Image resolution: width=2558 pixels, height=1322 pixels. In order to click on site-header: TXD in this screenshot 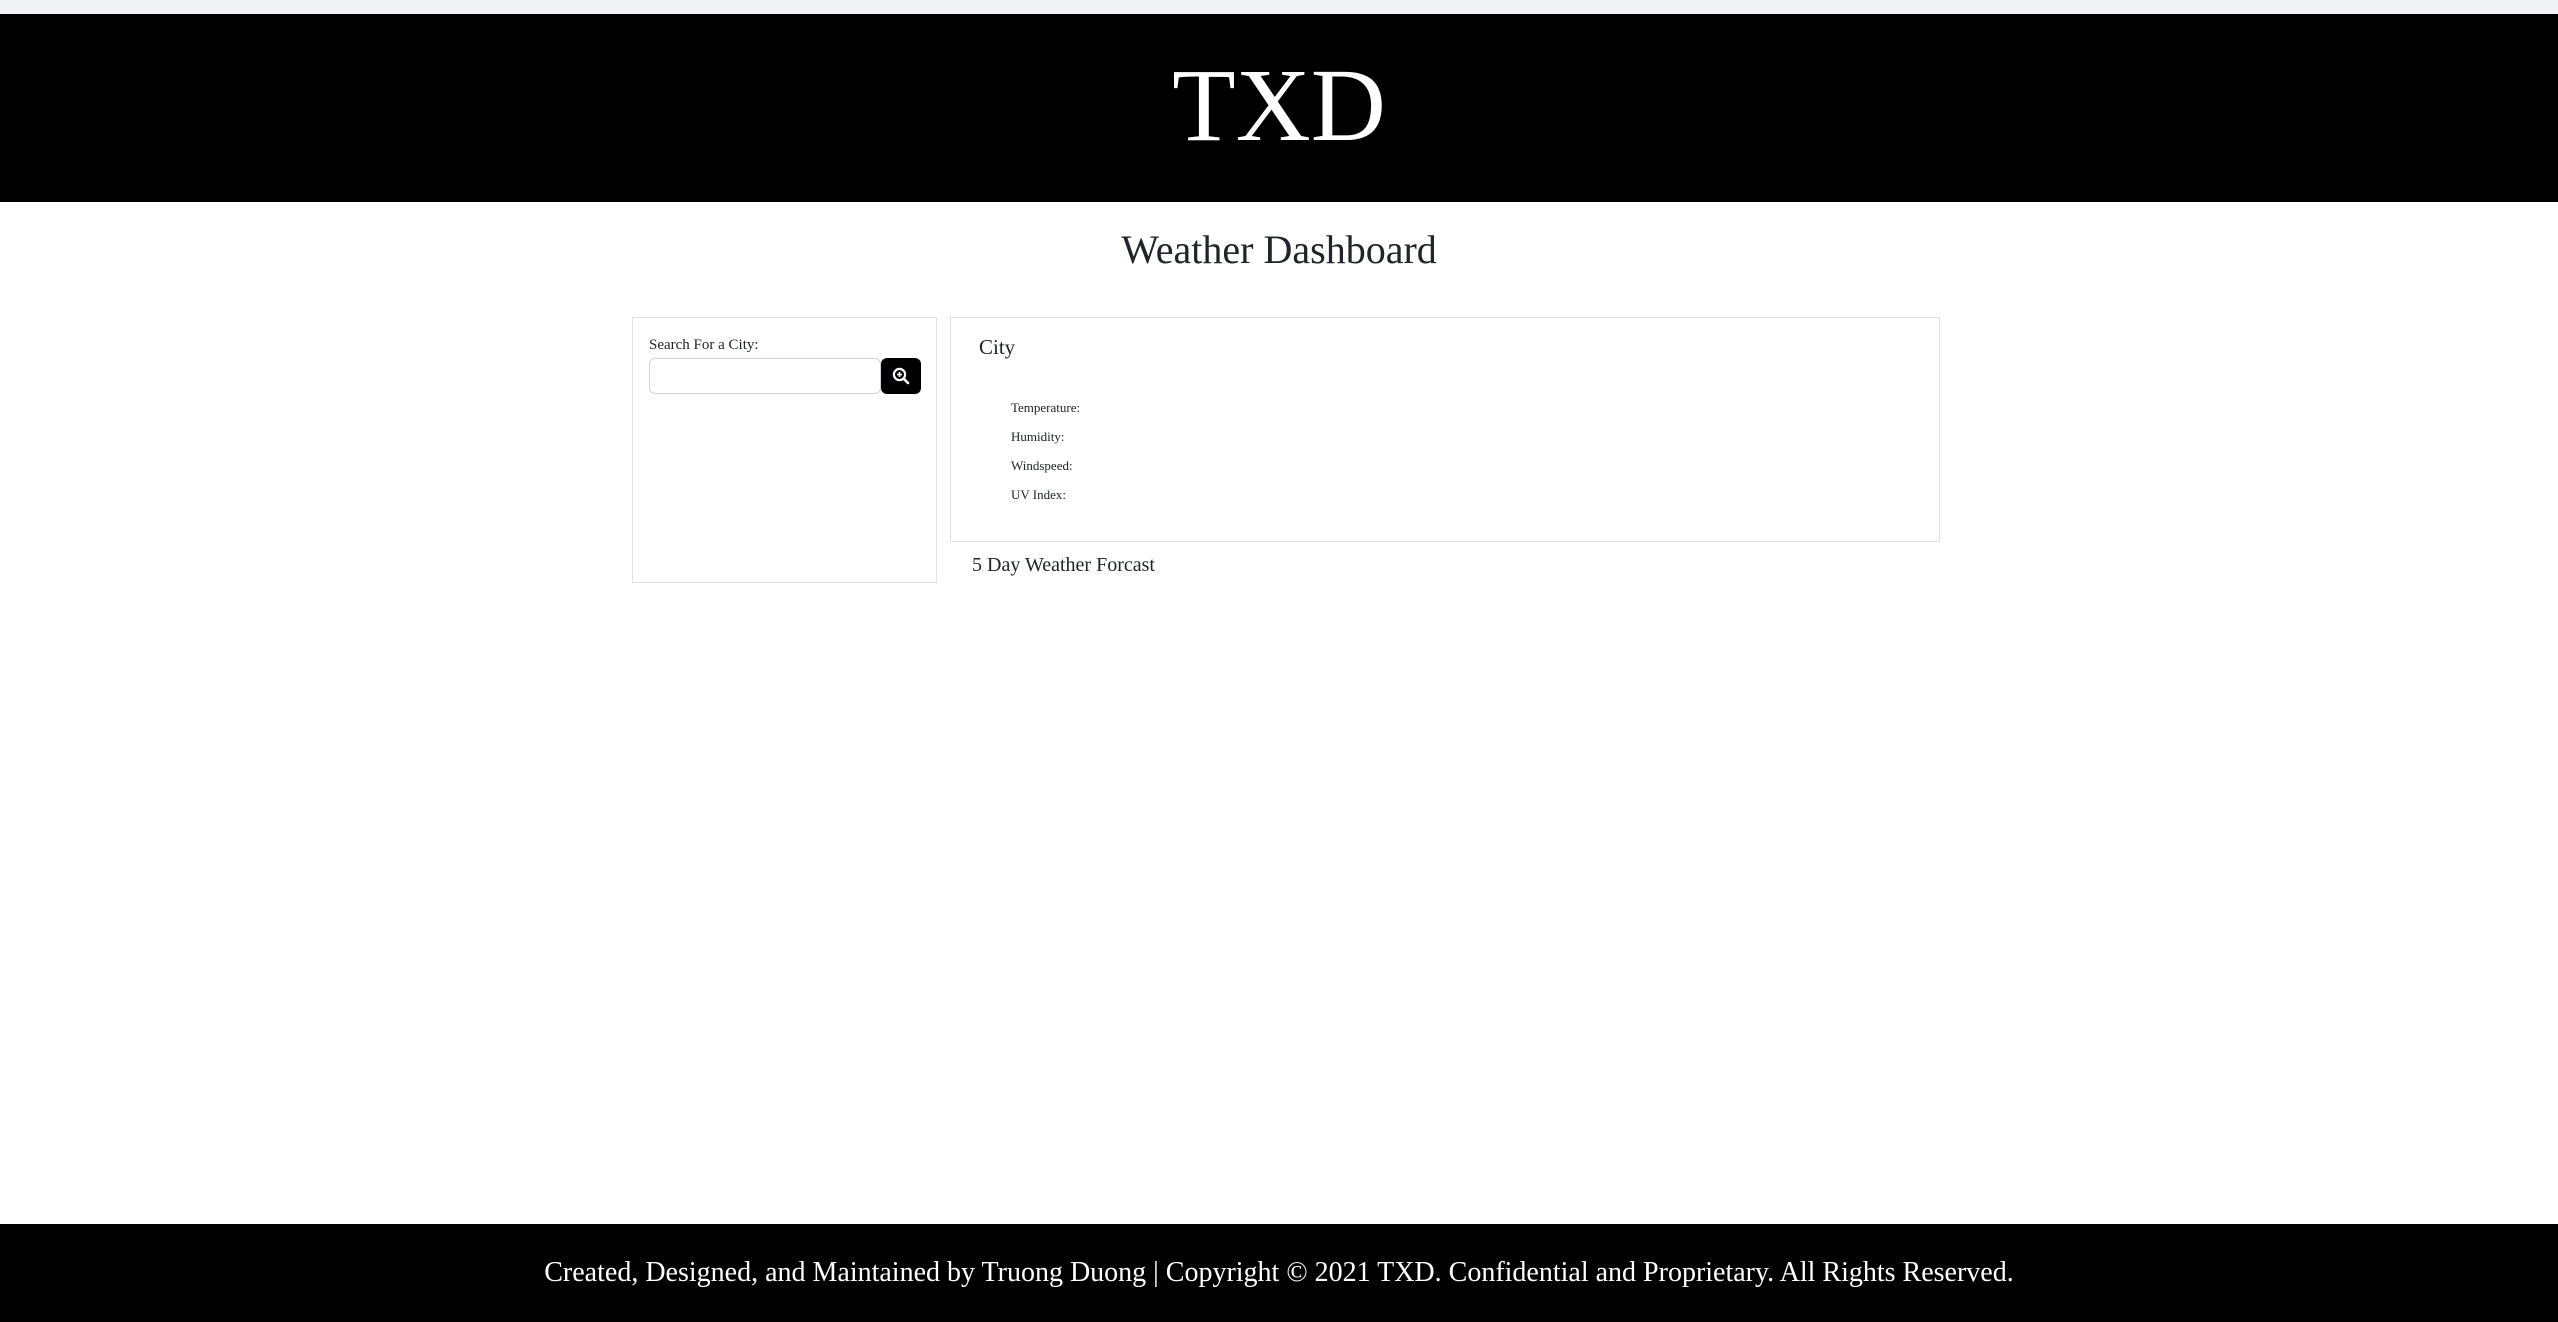, I will do `click(1279, 108)`.